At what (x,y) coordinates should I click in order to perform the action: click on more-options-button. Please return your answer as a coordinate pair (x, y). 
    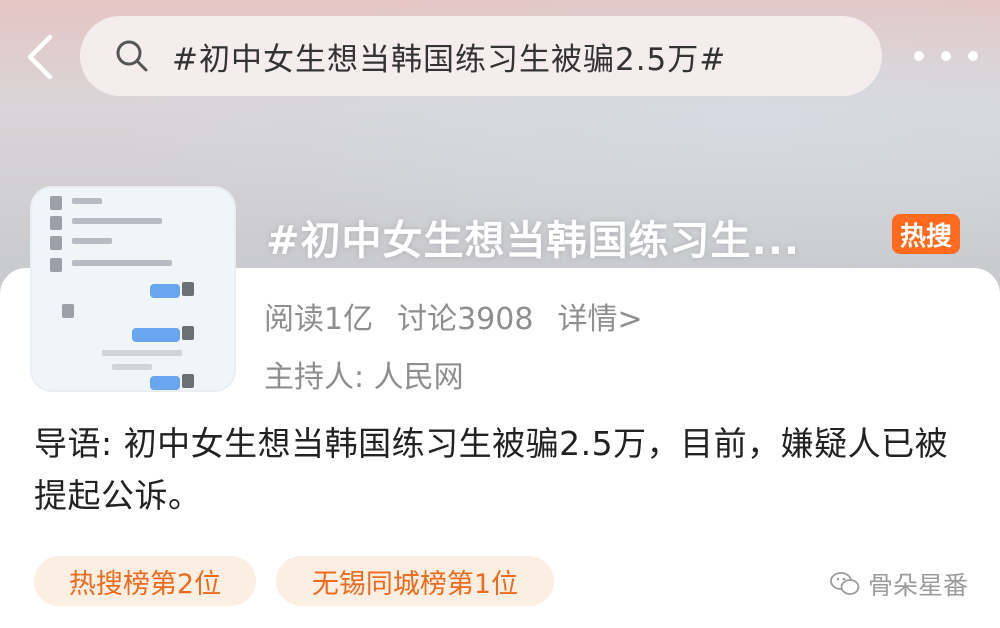
    Looking at the image, I should click on (946, 56).